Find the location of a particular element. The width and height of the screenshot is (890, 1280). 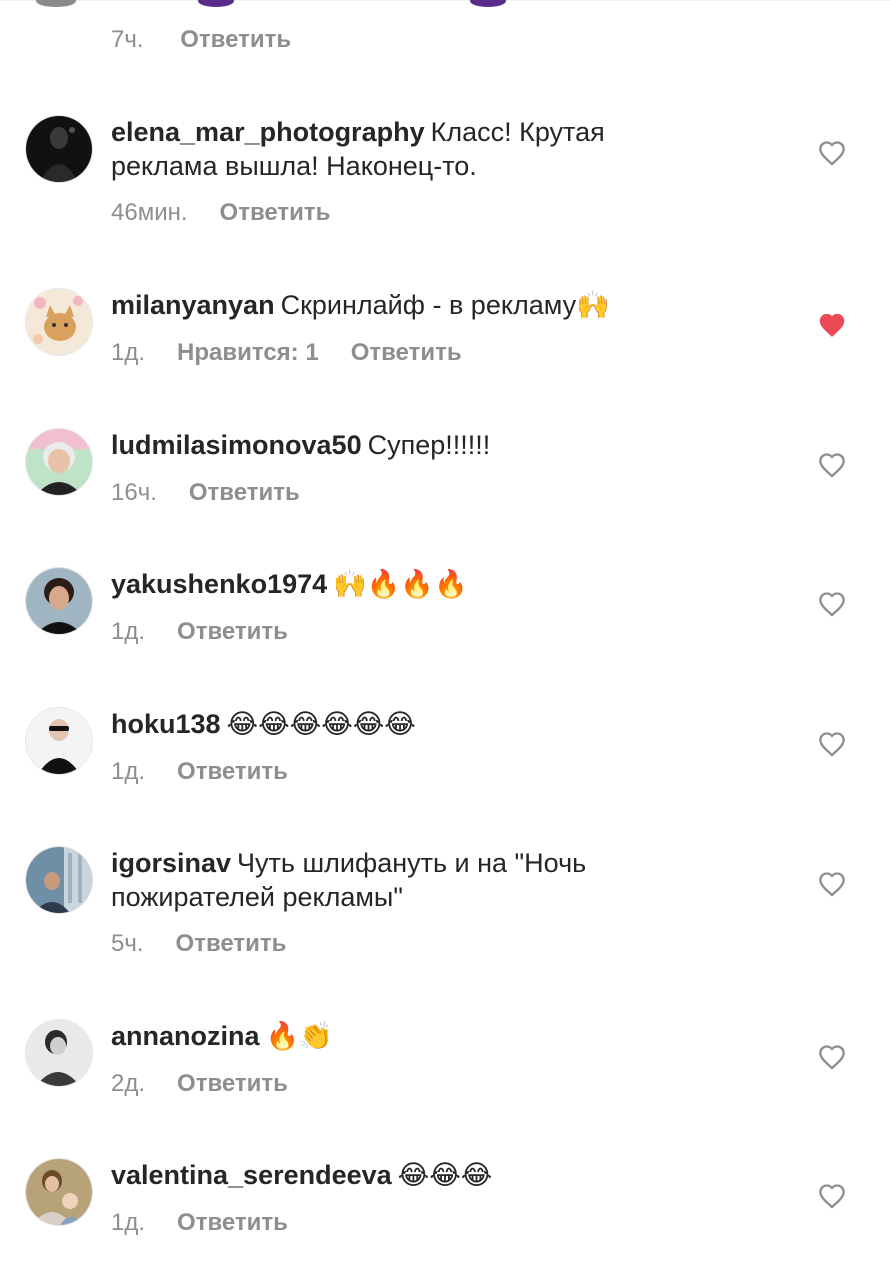

comment-meta: 46мин. Ответить is located at coordinates (220, 213).